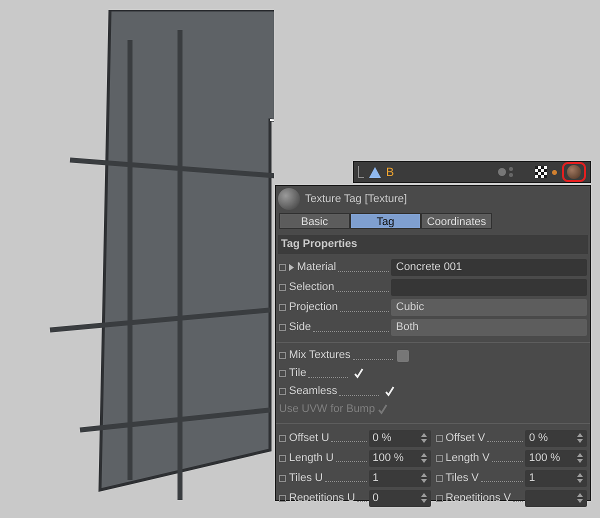 The image size is (600, 518). I want to click on object-row: B, so click(472, 172).